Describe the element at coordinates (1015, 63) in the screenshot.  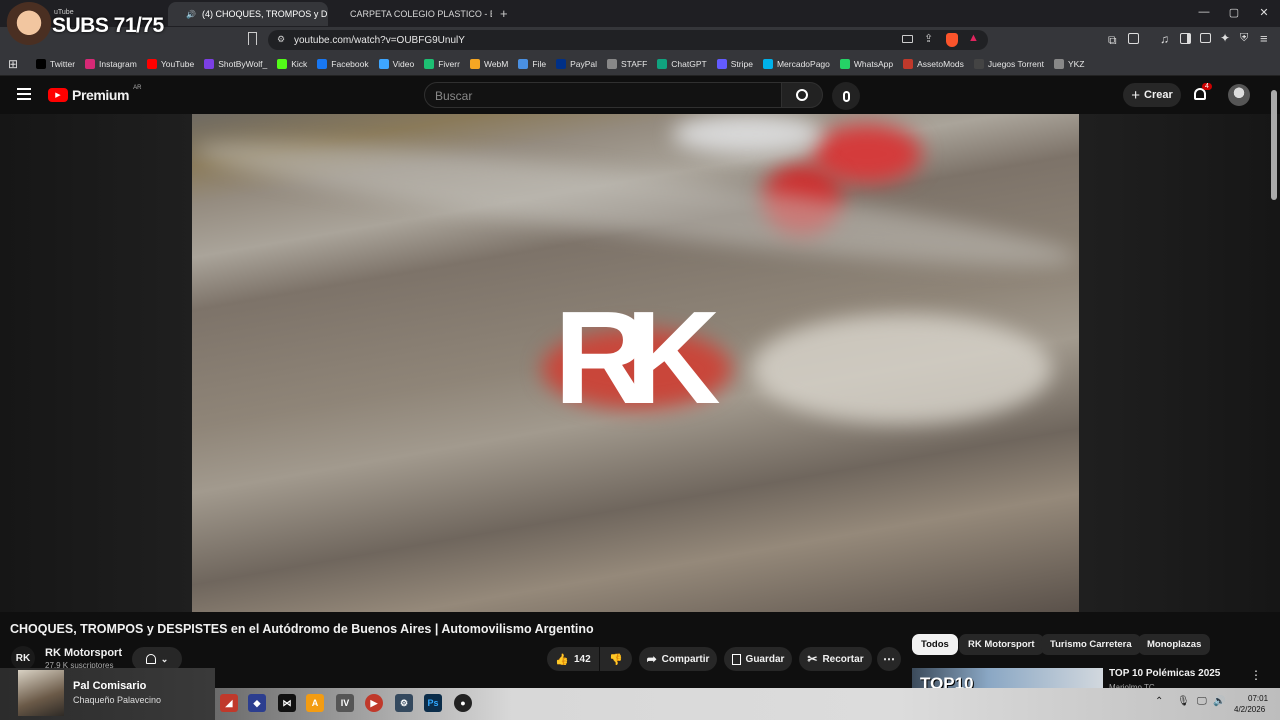
I see `bookmark-label: Juegos Torrent` at that location.